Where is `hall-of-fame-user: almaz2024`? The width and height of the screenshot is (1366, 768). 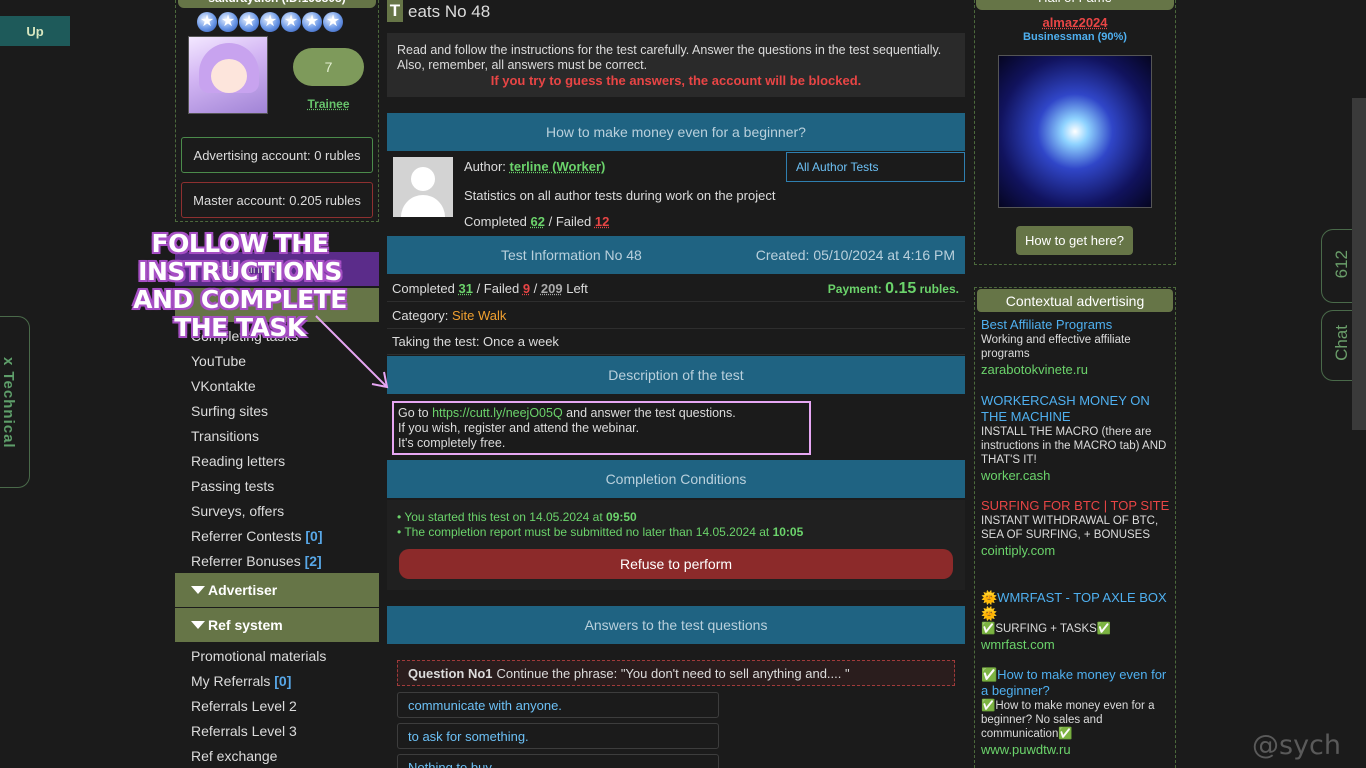
hall-of-fame-user: almaz2024 is located at coordinates (1075, 22).